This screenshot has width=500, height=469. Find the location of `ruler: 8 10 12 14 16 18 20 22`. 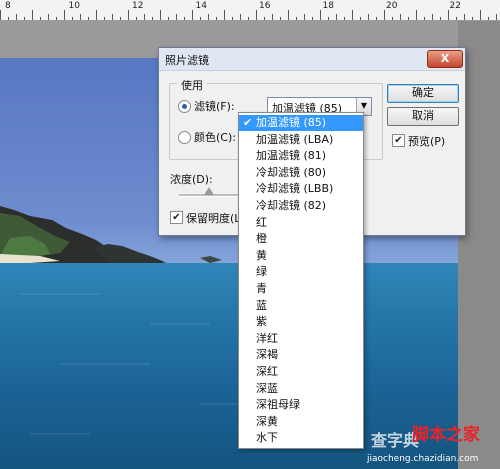

ruler: 8 10 12 14 16 18 20 22 is located at coordinates (250, 10).